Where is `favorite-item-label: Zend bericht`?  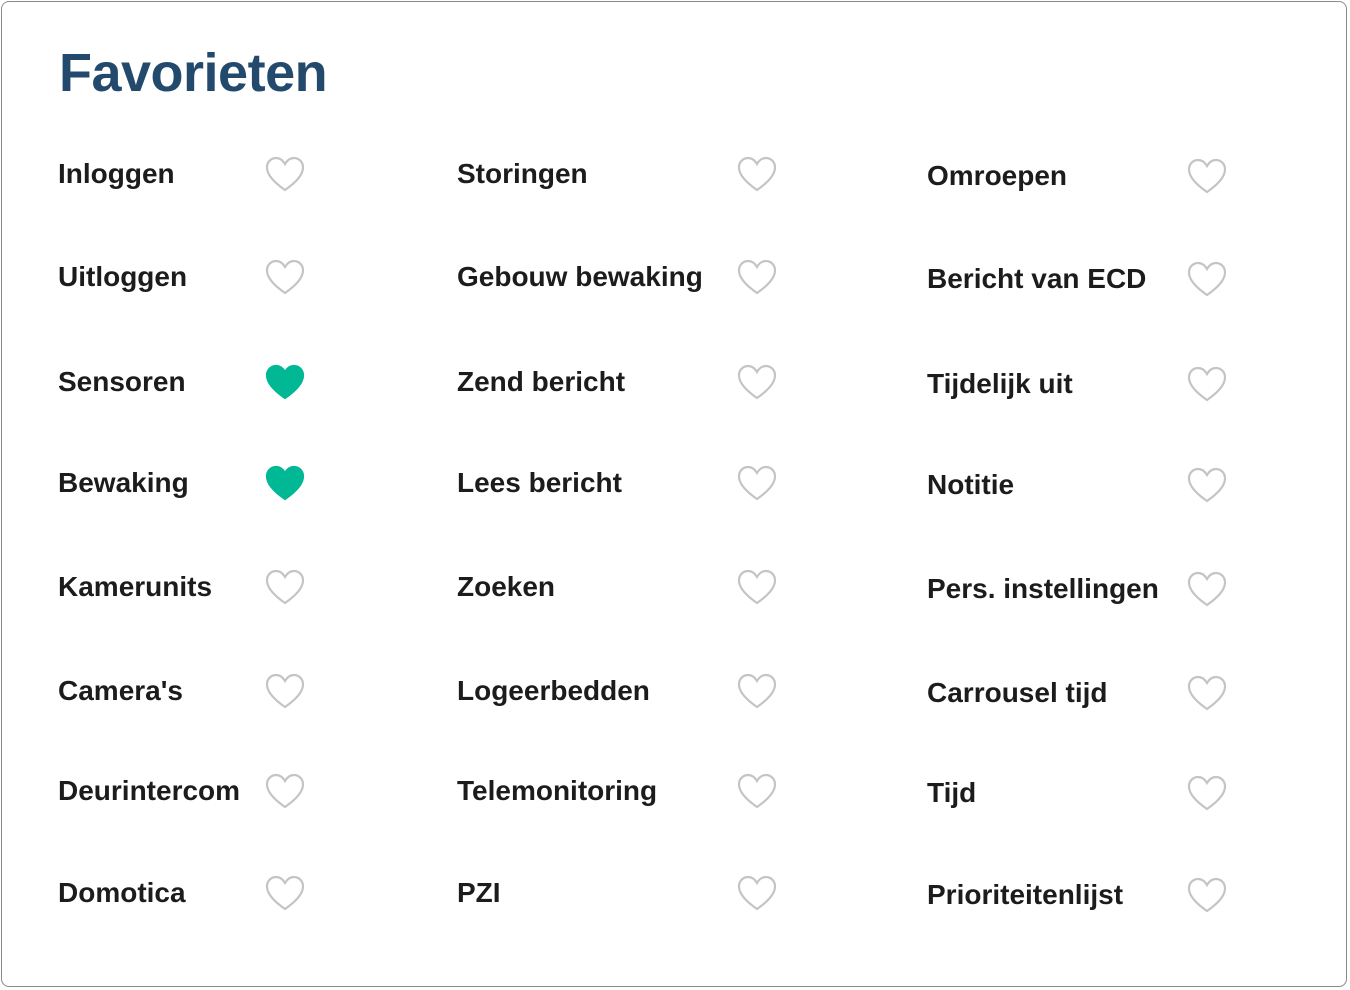 favorite-item-label: Zend bericht is located at coordinates (541, 381).